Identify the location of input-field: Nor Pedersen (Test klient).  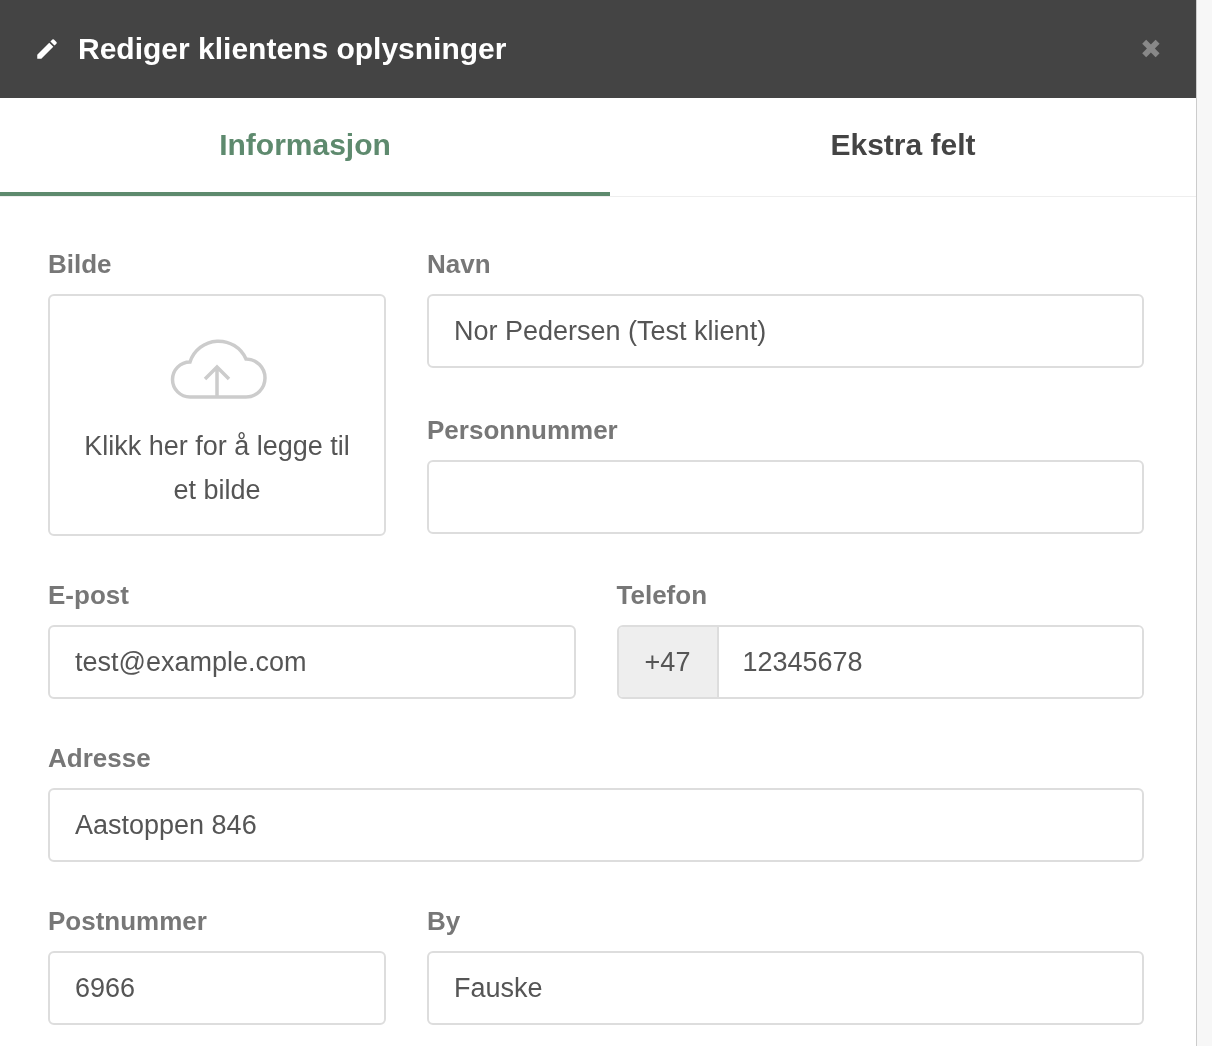
(785, 331).